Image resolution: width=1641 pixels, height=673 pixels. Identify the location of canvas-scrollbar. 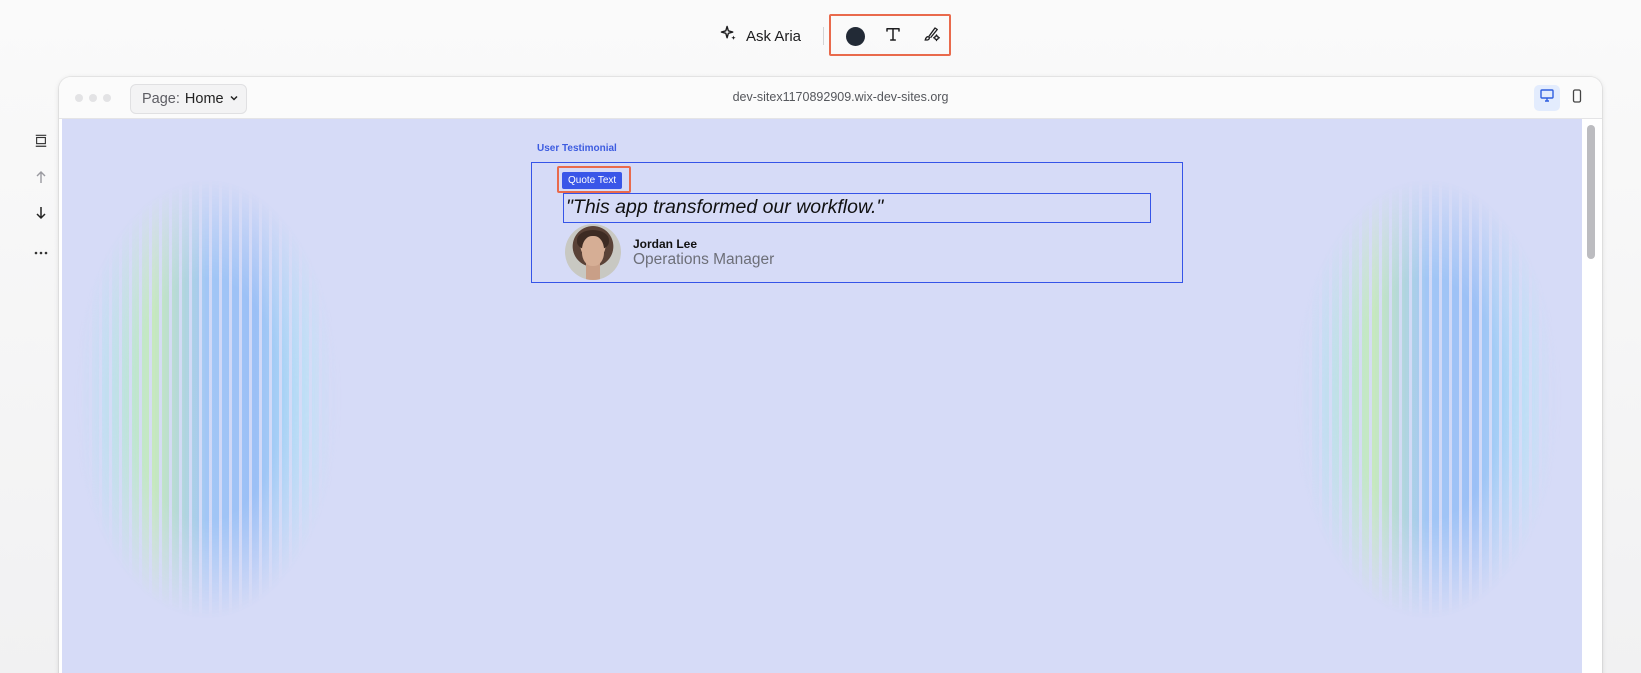
(1591, 397).